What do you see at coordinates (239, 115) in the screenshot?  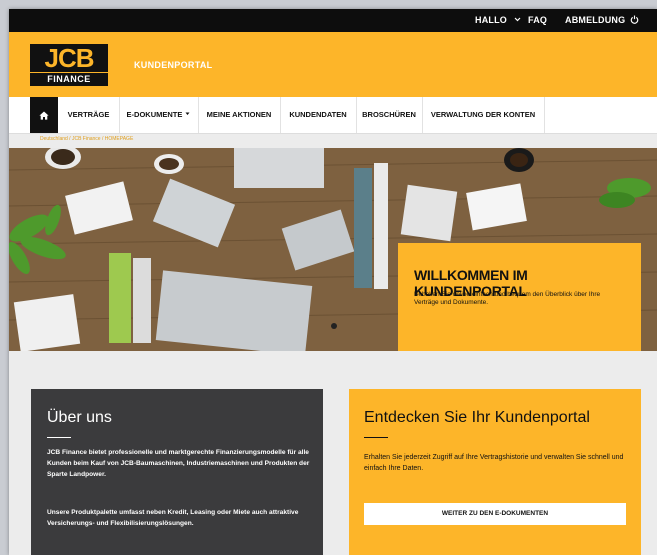 I see `nav-item-meine-aktionen: MEINE AKTIONEN` at bounding box center [239, 115].